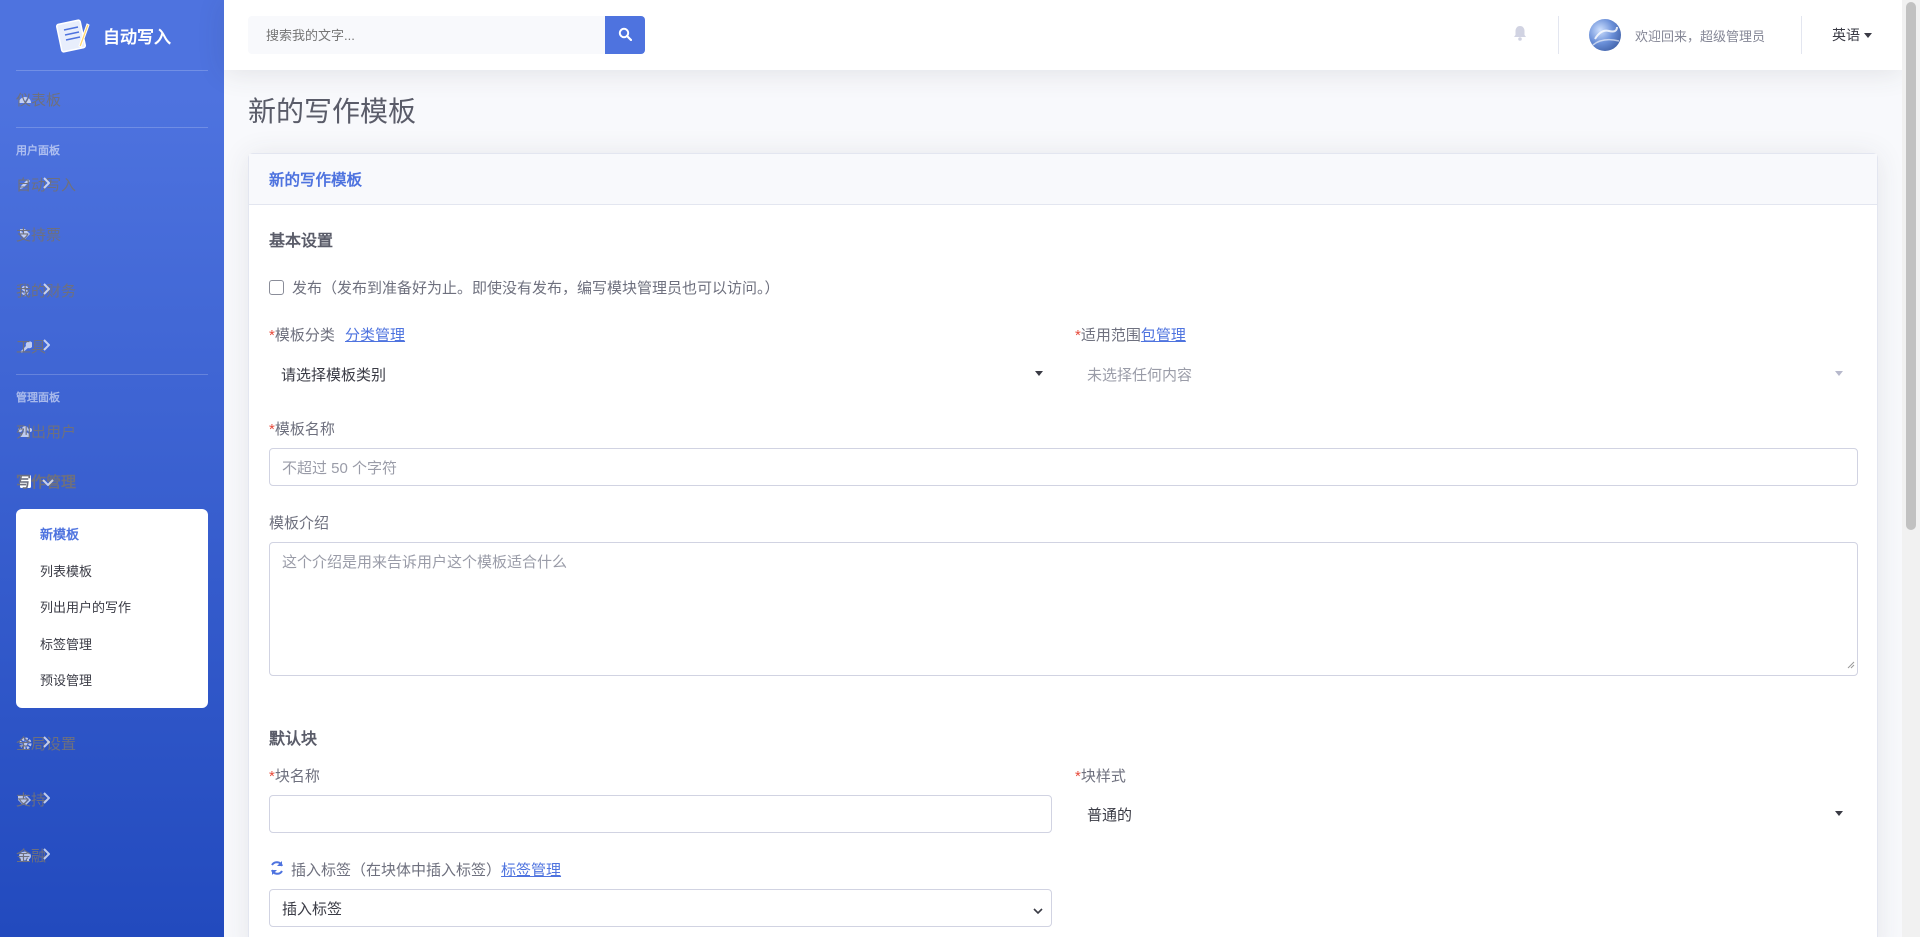 The width and height of the screenshot is (1920, 937). Describe the element at coordinates (1465, 374) in the screenshot. I see `scope-multiselect: 未选择任何内容` at that location.